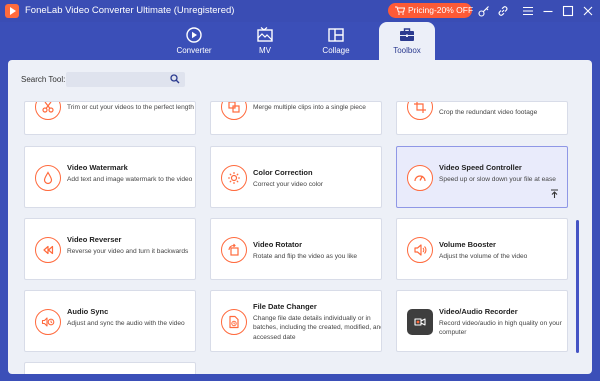 This screenshot has height=381, width=600. I want to click on key-icon, so click(484, 11).